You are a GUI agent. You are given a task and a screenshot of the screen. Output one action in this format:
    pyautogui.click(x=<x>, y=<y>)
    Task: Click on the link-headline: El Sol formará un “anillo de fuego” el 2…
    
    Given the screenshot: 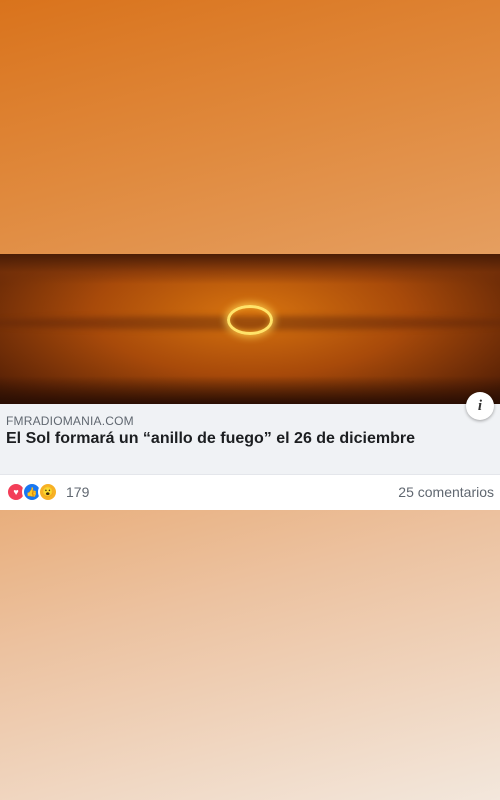 What is the action you would take?
    pyautogui.click(x=249, y=438)
    